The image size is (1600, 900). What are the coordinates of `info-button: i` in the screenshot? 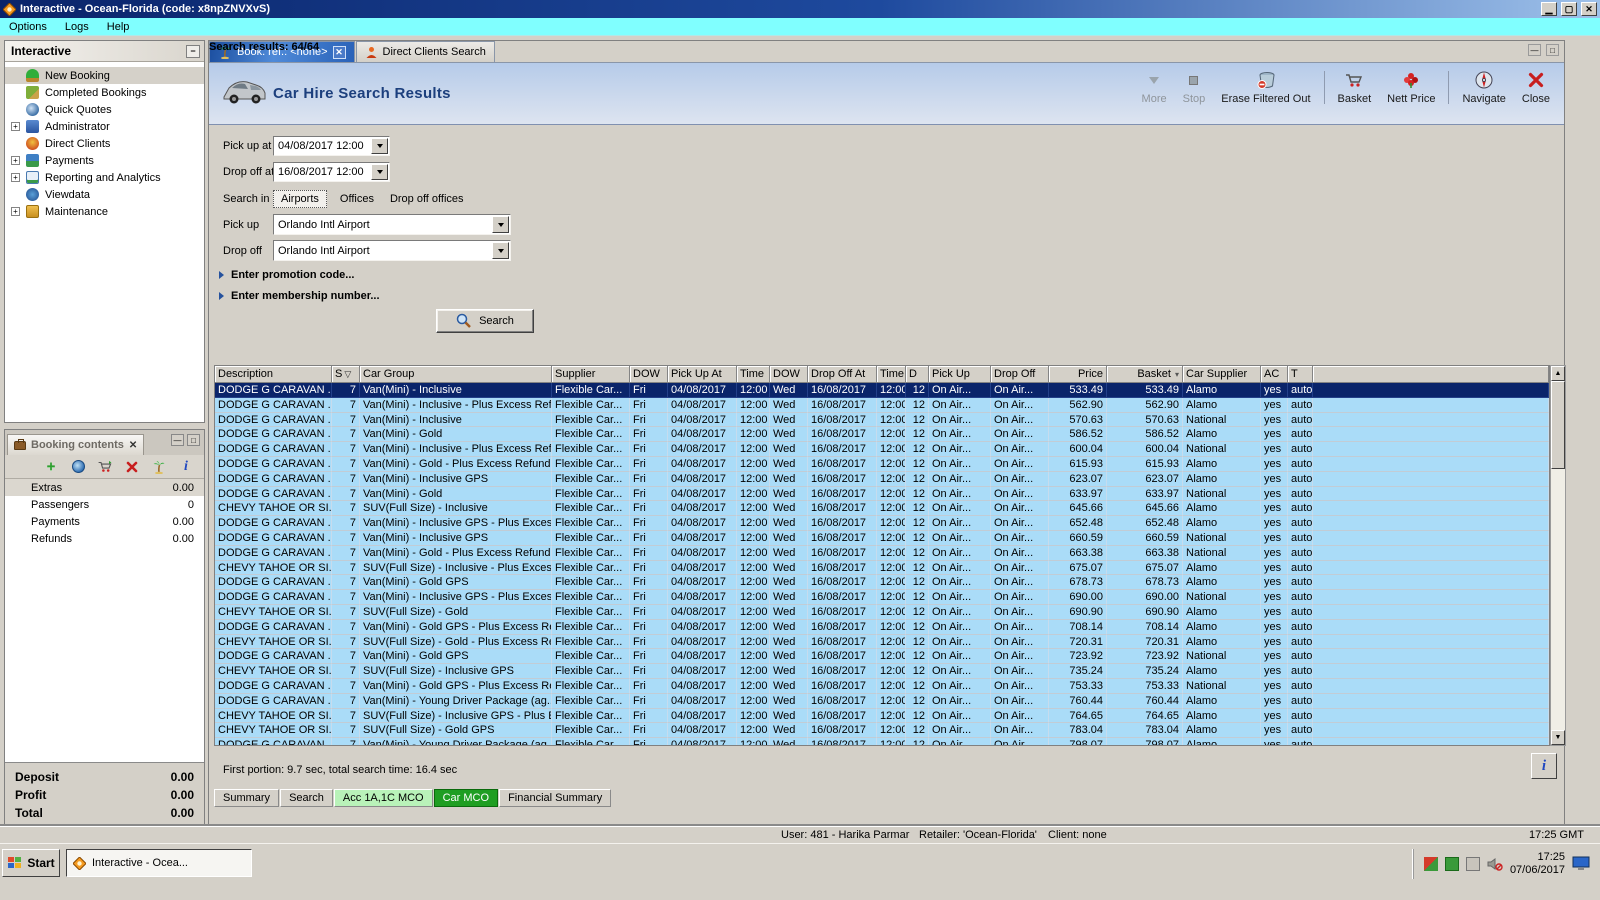 It's located at (1544, 766).